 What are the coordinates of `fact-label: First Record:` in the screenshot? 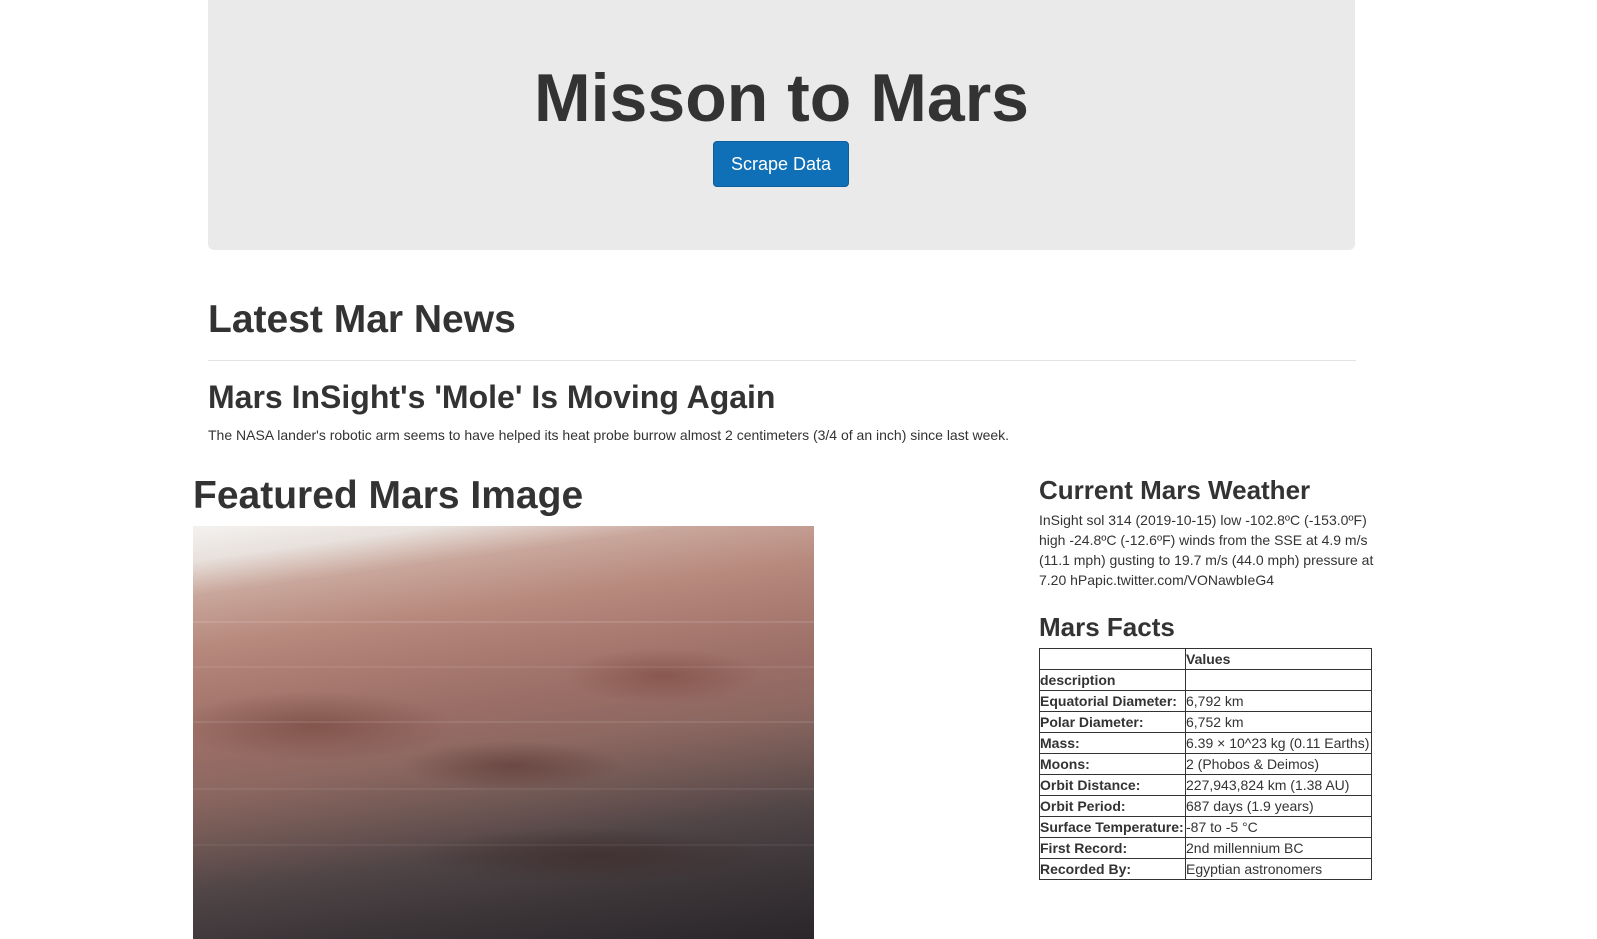 It's located at (1112, 848).